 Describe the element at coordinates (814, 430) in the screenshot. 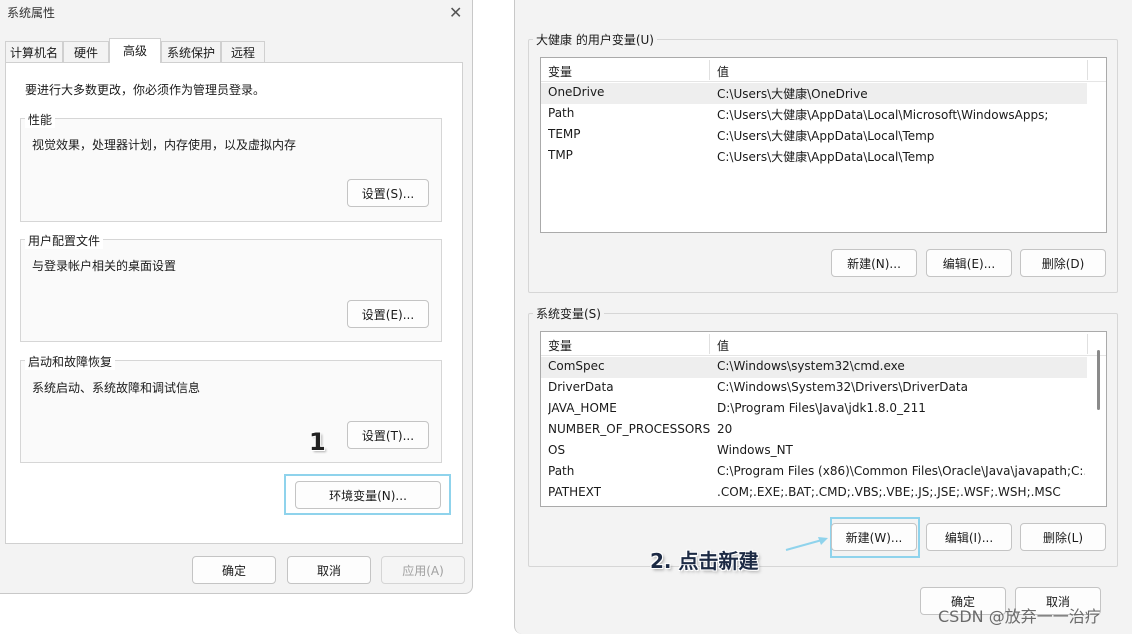

I see `system-var-row: NUMBER_OF_PROCESSORS 20` at that location.